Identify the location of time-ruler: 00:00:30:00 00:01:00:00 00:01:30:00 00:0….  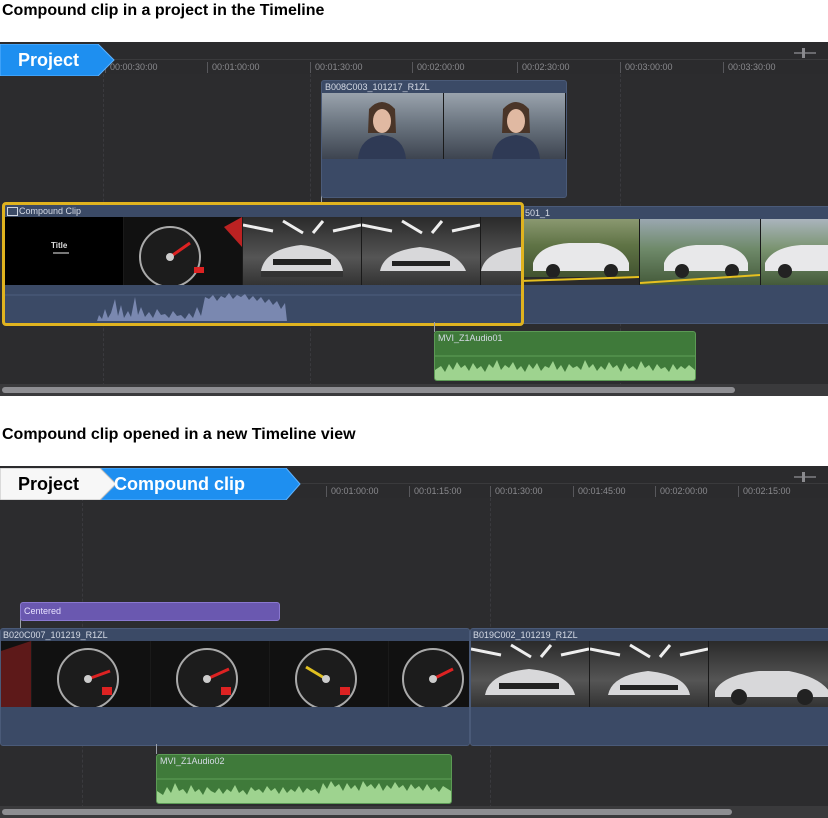
(414, 58).